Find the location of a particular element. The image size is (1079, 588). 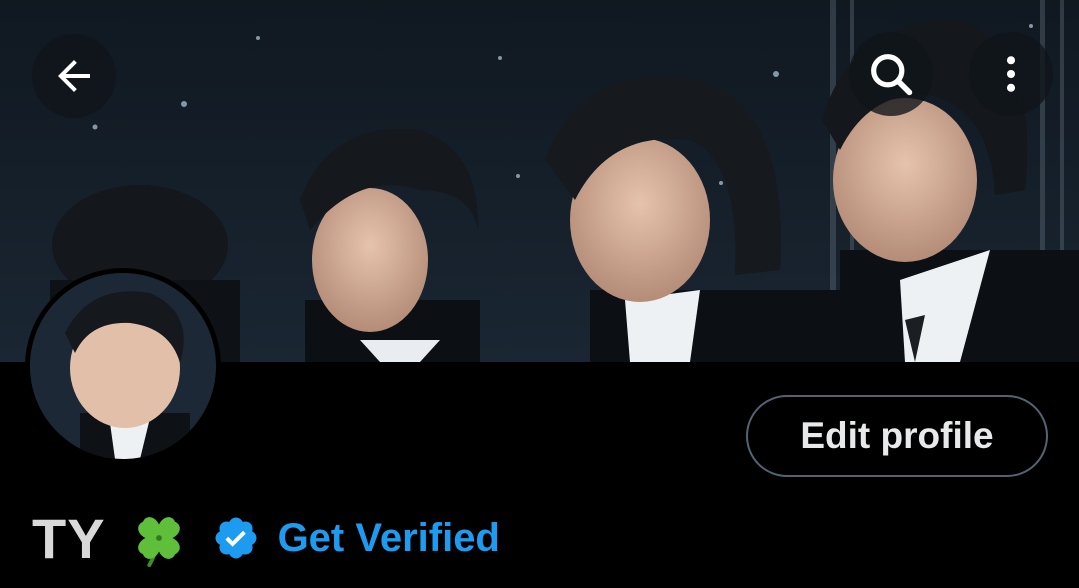

avatar-photo is located at coordinates (123, 366).